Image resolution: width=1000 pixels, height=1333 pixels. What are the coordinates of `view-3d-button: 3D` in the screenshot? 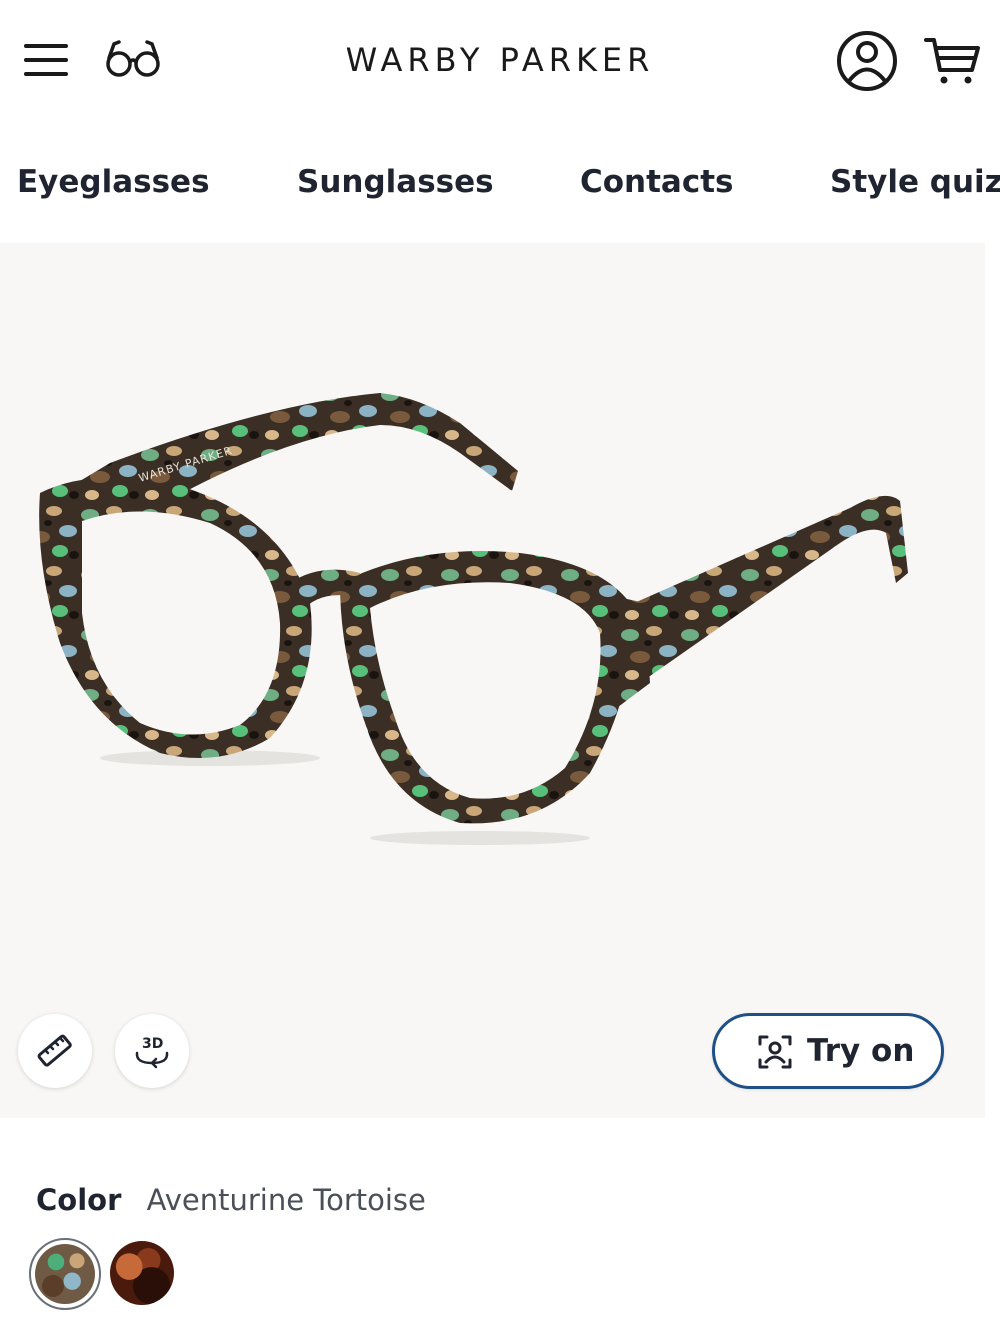 It's located at (152, 1051).